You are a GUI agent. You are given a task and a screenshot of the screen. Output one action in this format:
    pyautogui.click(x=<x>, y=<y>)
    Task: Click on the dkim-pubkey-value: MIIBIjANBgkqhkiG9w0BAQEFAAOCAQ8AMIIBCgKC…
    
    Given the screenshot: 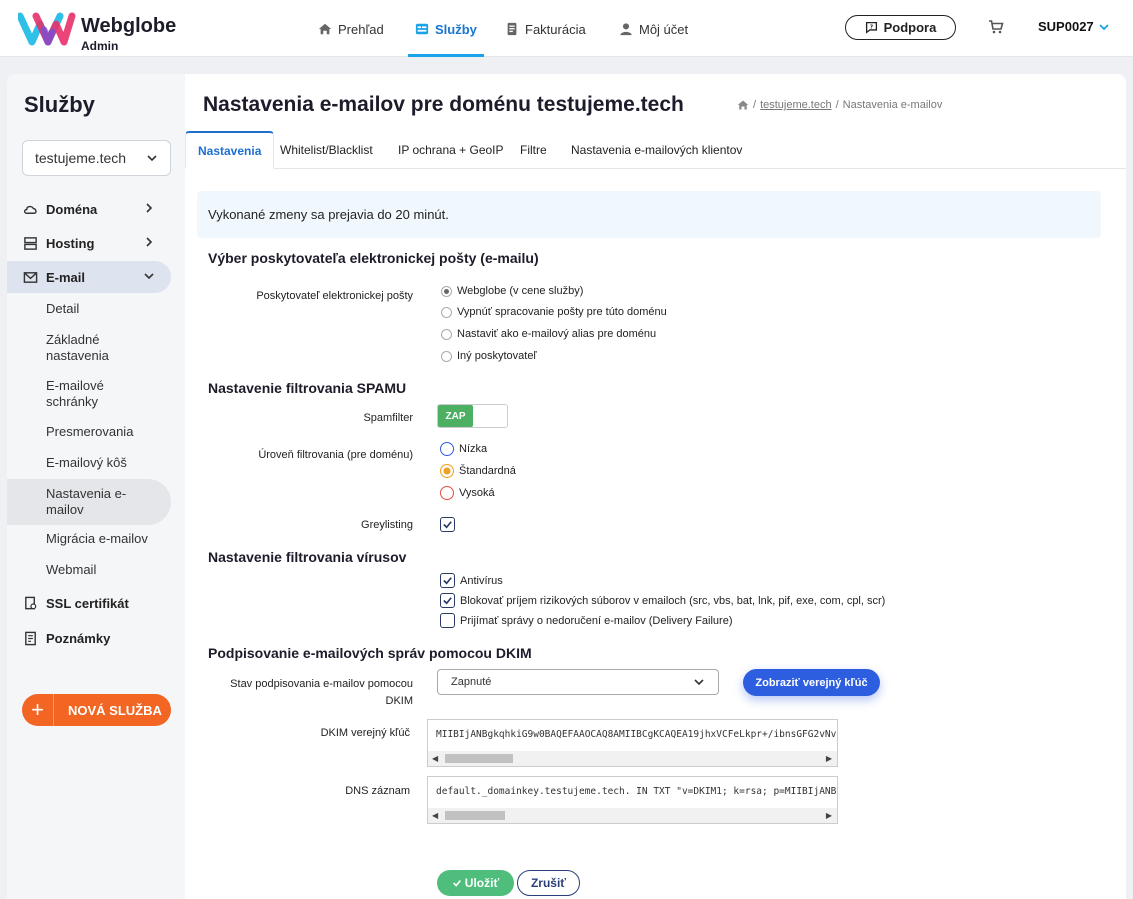 What is the action you would take?
    pyautogui.click(x=637, y=734)
    